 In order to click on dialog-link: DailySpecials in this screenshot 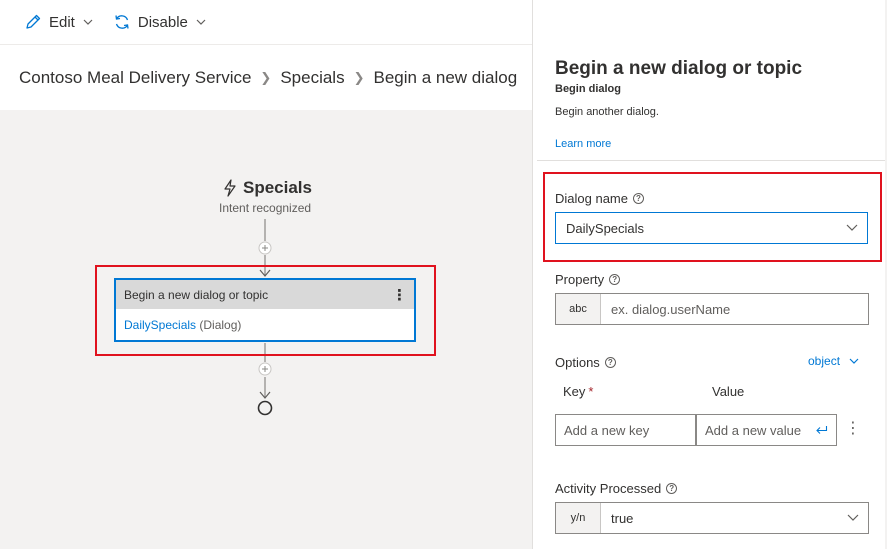, I will do `click(160, 325)`.